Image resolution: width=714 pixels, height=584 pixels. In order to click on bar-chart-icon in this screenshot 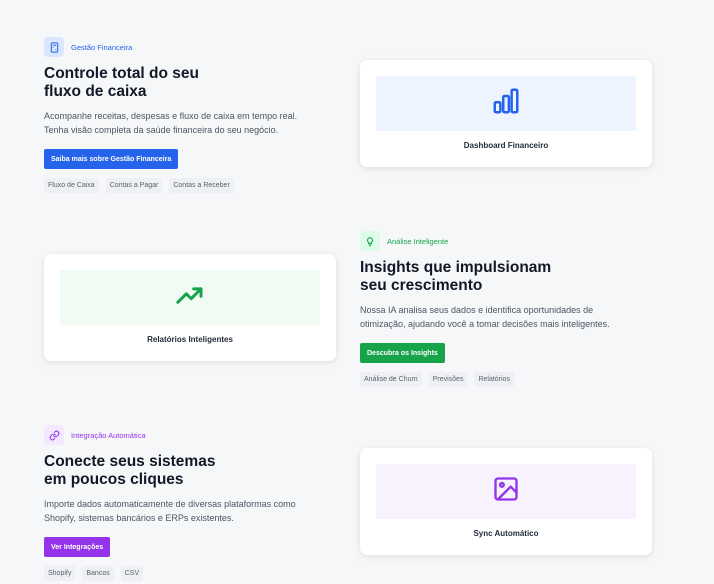, I will do `click(506, 103)`.